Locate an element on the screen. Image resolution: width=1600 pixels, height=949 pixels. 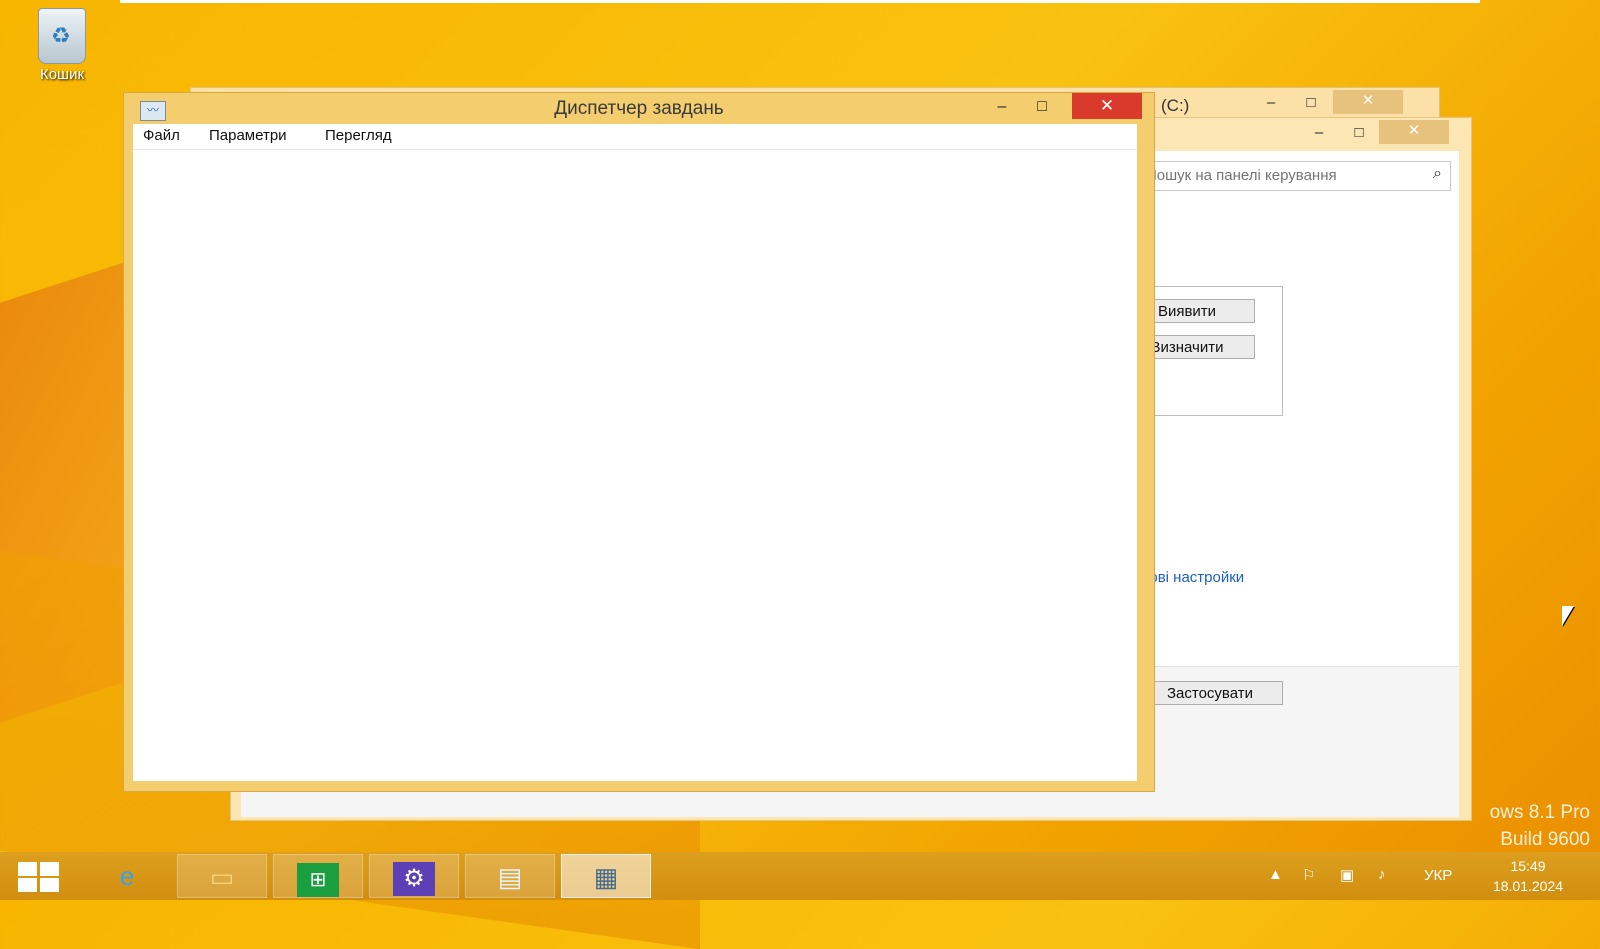
clock: 15:49 18.01.2024 is located at coordinates (1528, 876).